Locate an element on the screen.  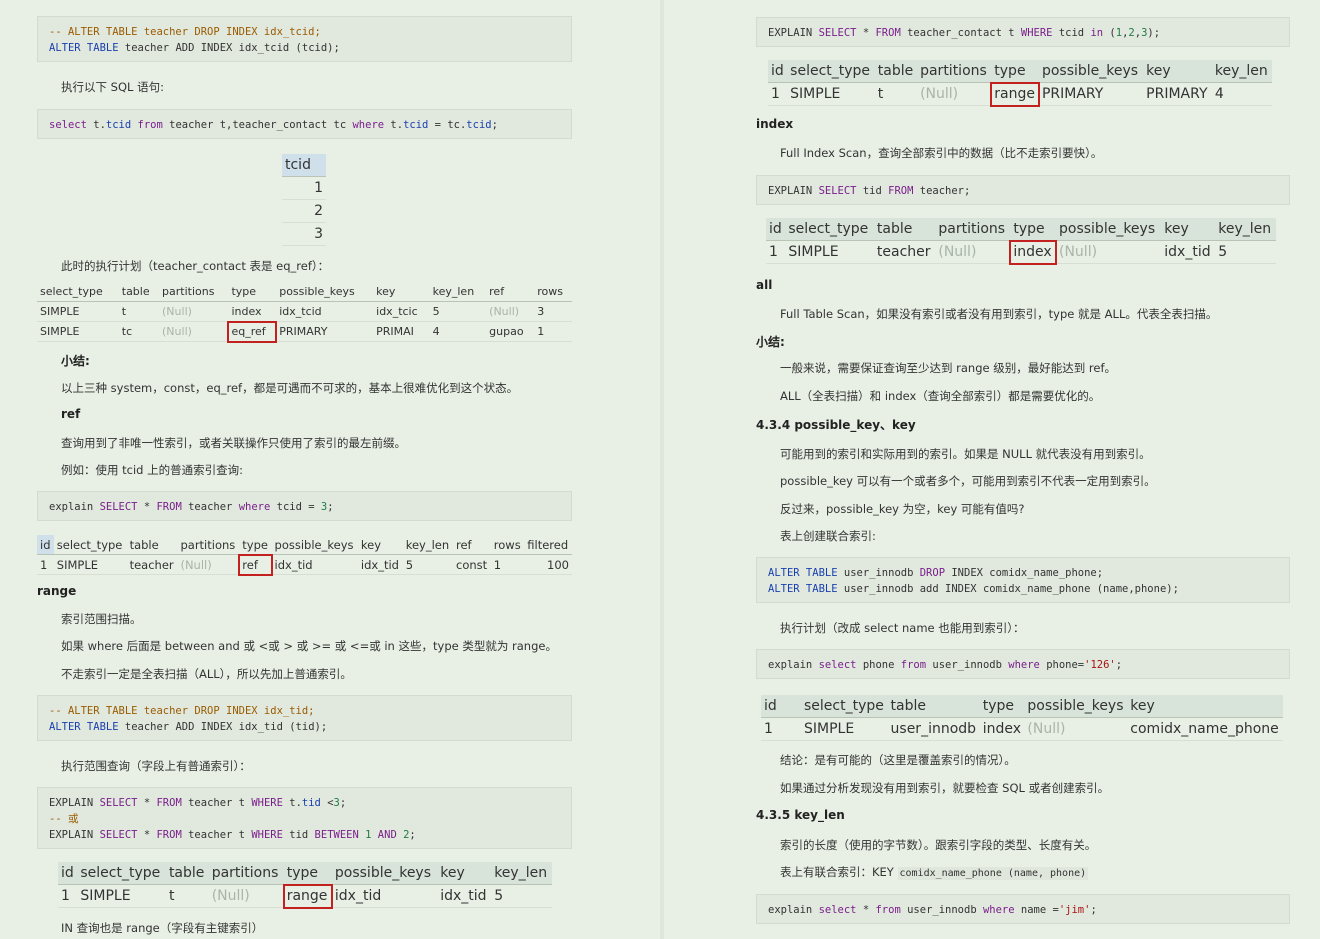
table-cell: index is located at coordinates (252, 311).